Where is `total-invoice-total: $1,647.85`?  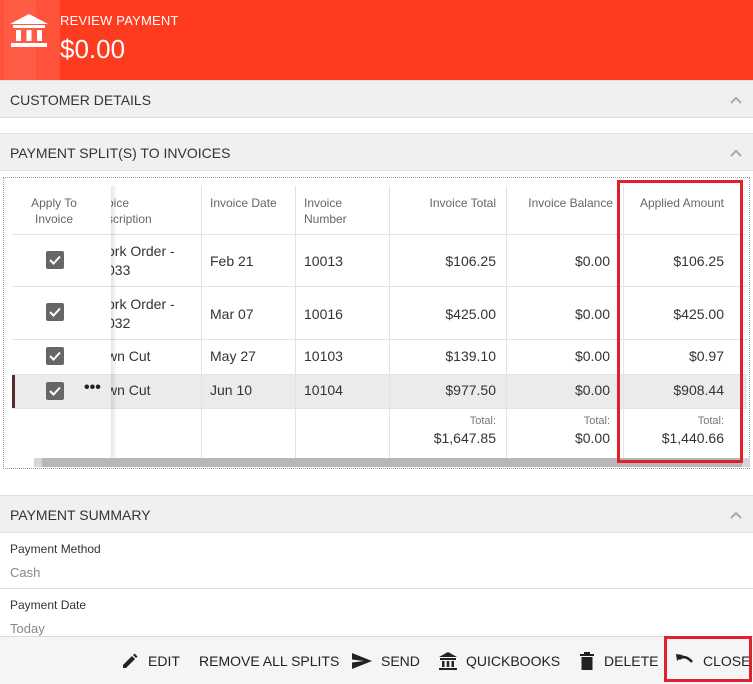
total-invoice-total: $1,647.85 is located at coordinates (464, 438).